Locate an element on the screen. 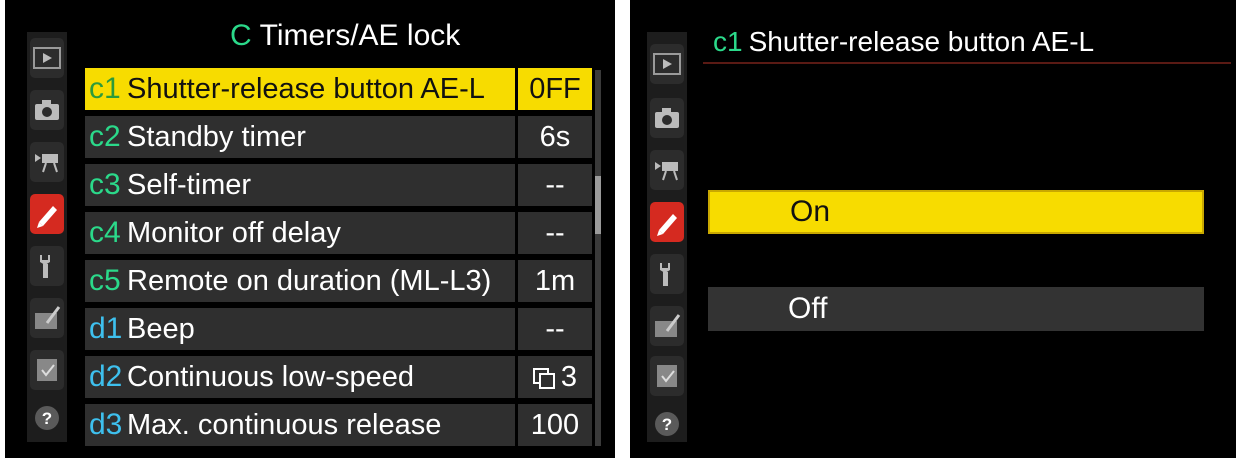 The height and width of the screenshot is (458, 1236). menu-item-d1: d1 Beep -- is located at coordinates (338, 329).